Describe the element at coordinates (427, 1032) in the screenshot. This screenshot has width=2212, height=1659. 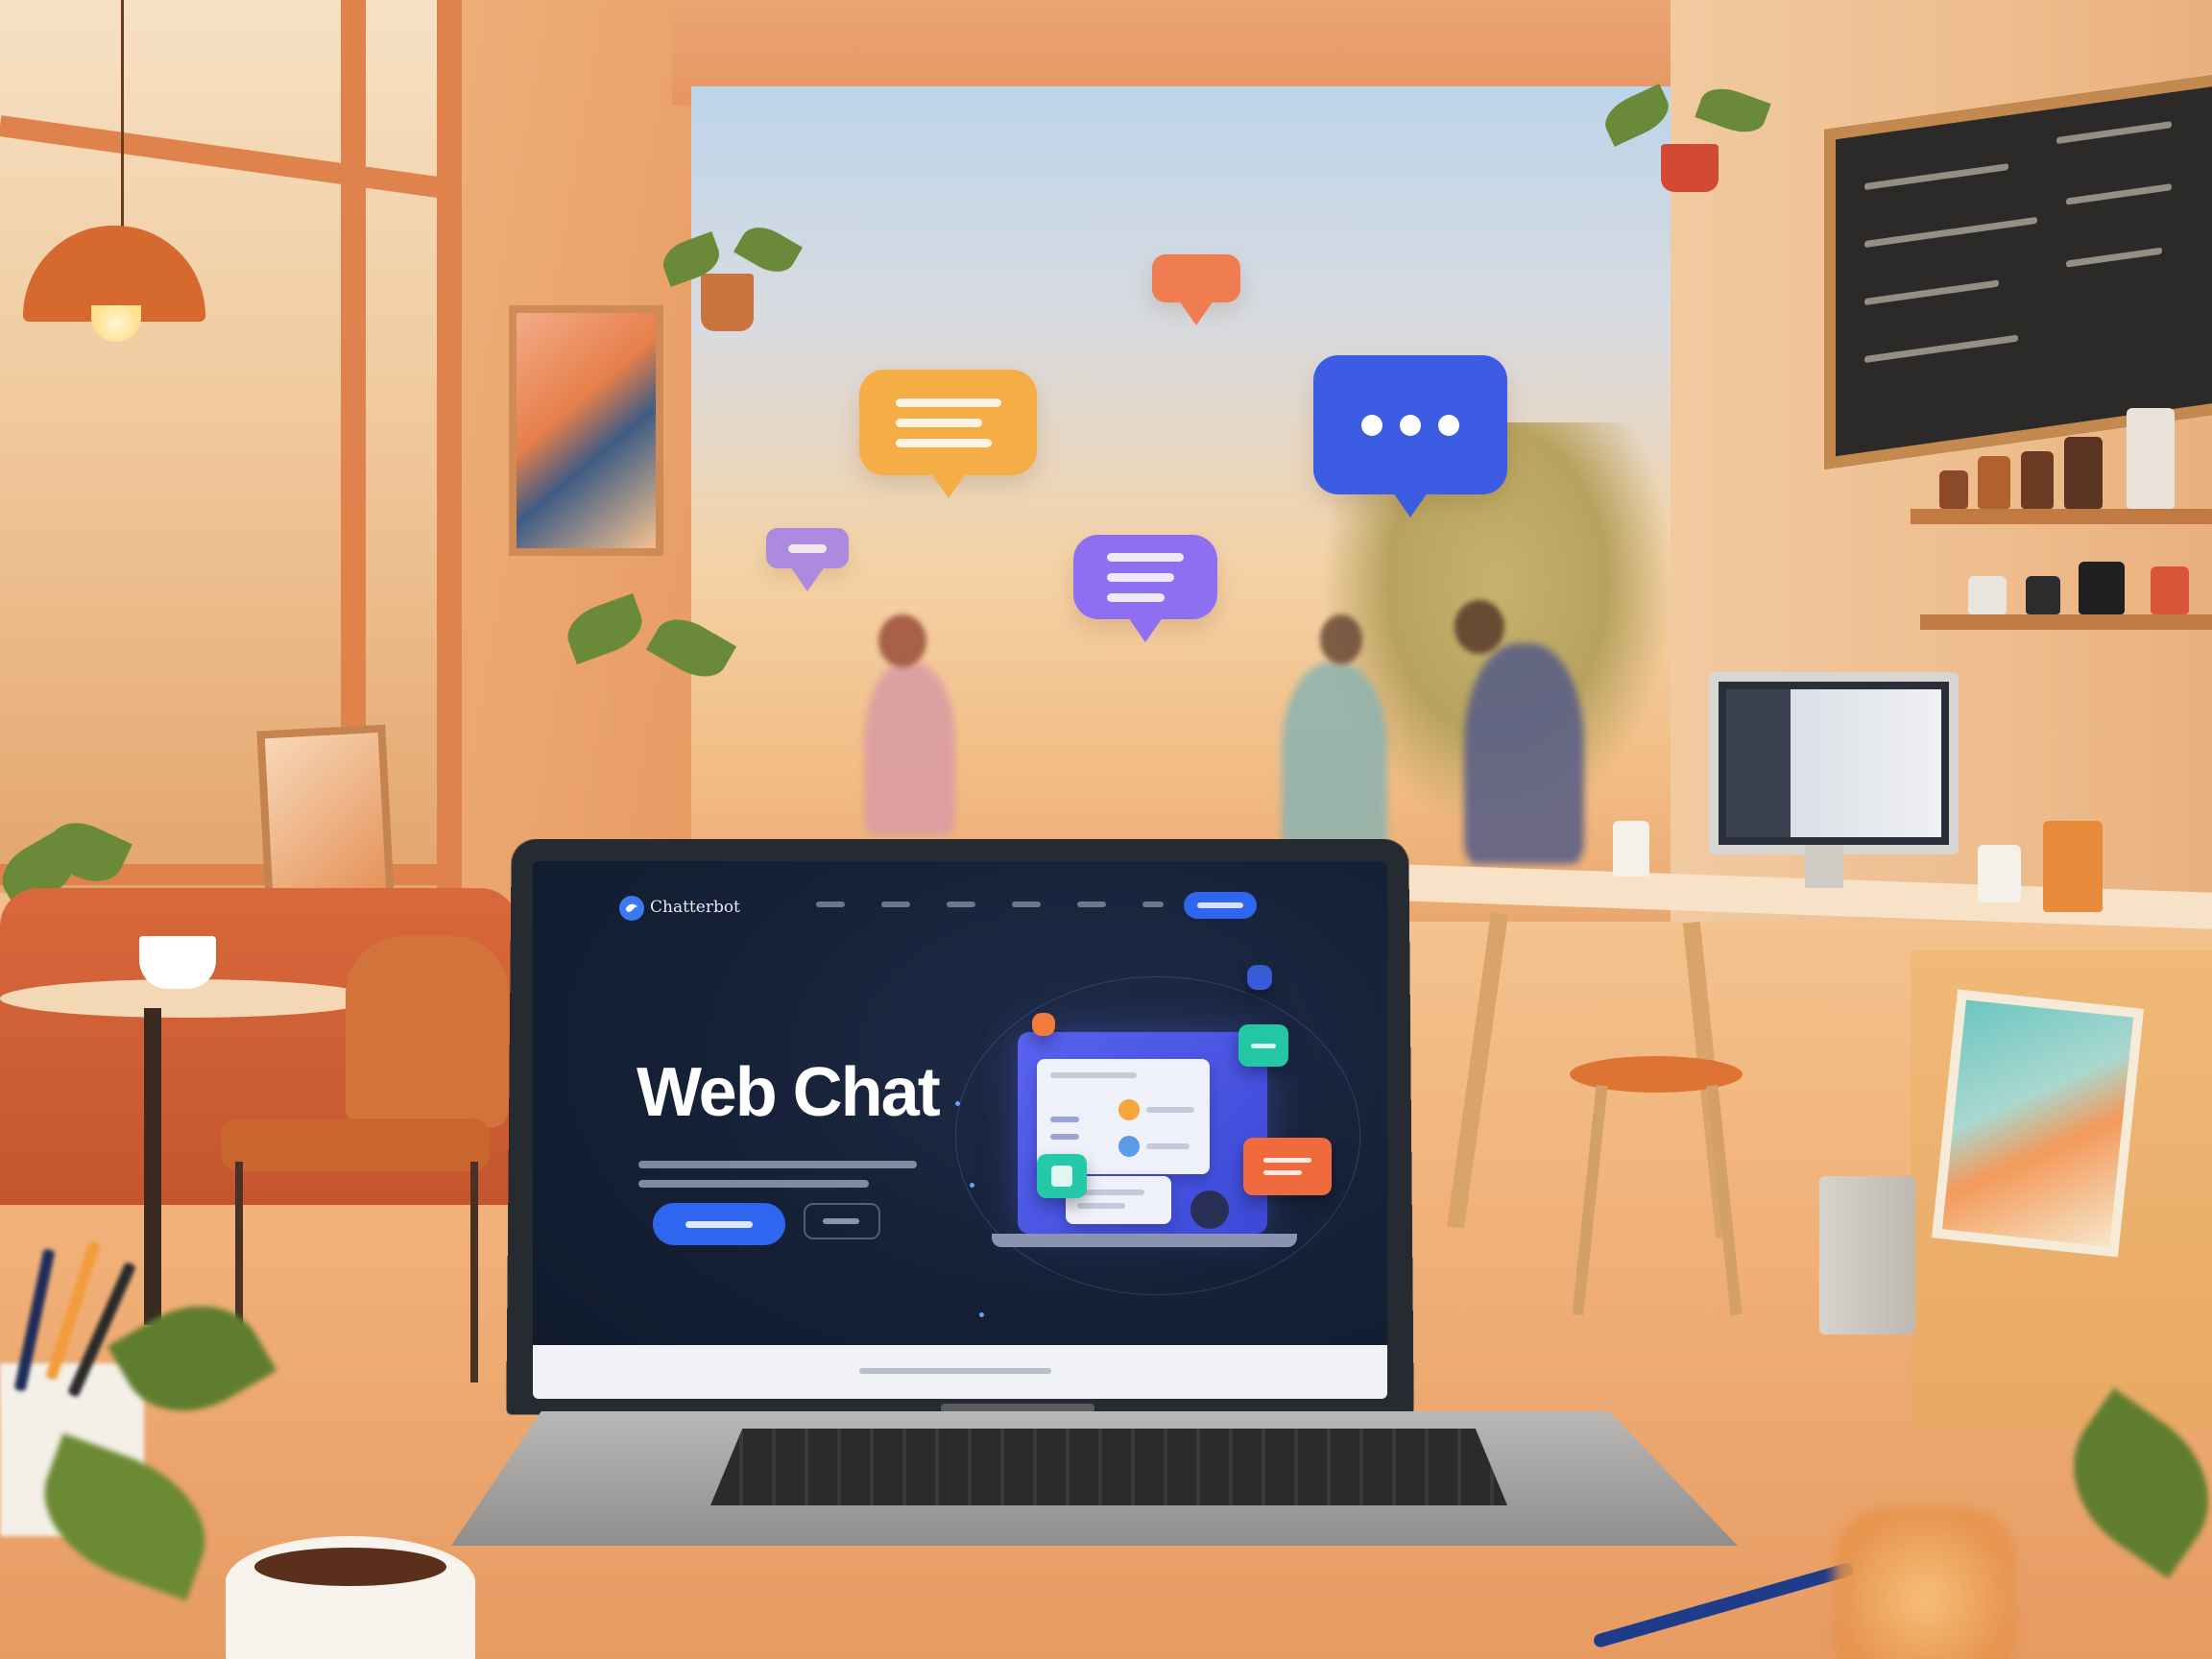
I see `chair-back` at that location.